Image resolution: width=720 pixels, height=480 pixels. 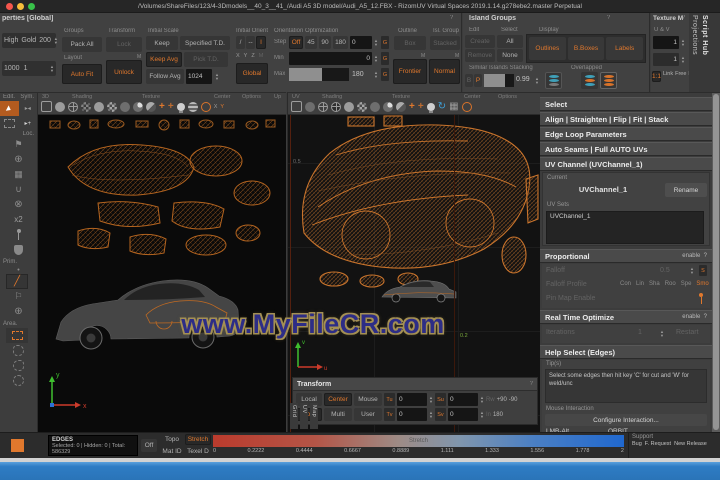 What do you see at coordinates (240, 42) in the screenshot?
I see `orient-slash-button: /` at bounding box center [240, 42].